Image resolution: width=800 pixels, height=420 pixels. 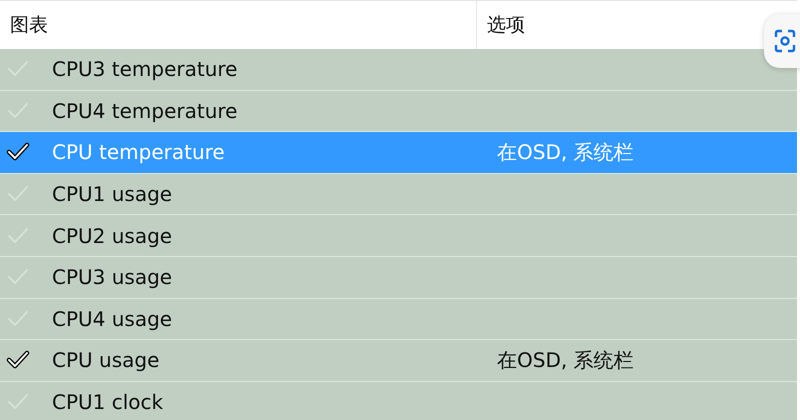 I want to click on table-row: CPU1 usage, so click(x=398, y=195).